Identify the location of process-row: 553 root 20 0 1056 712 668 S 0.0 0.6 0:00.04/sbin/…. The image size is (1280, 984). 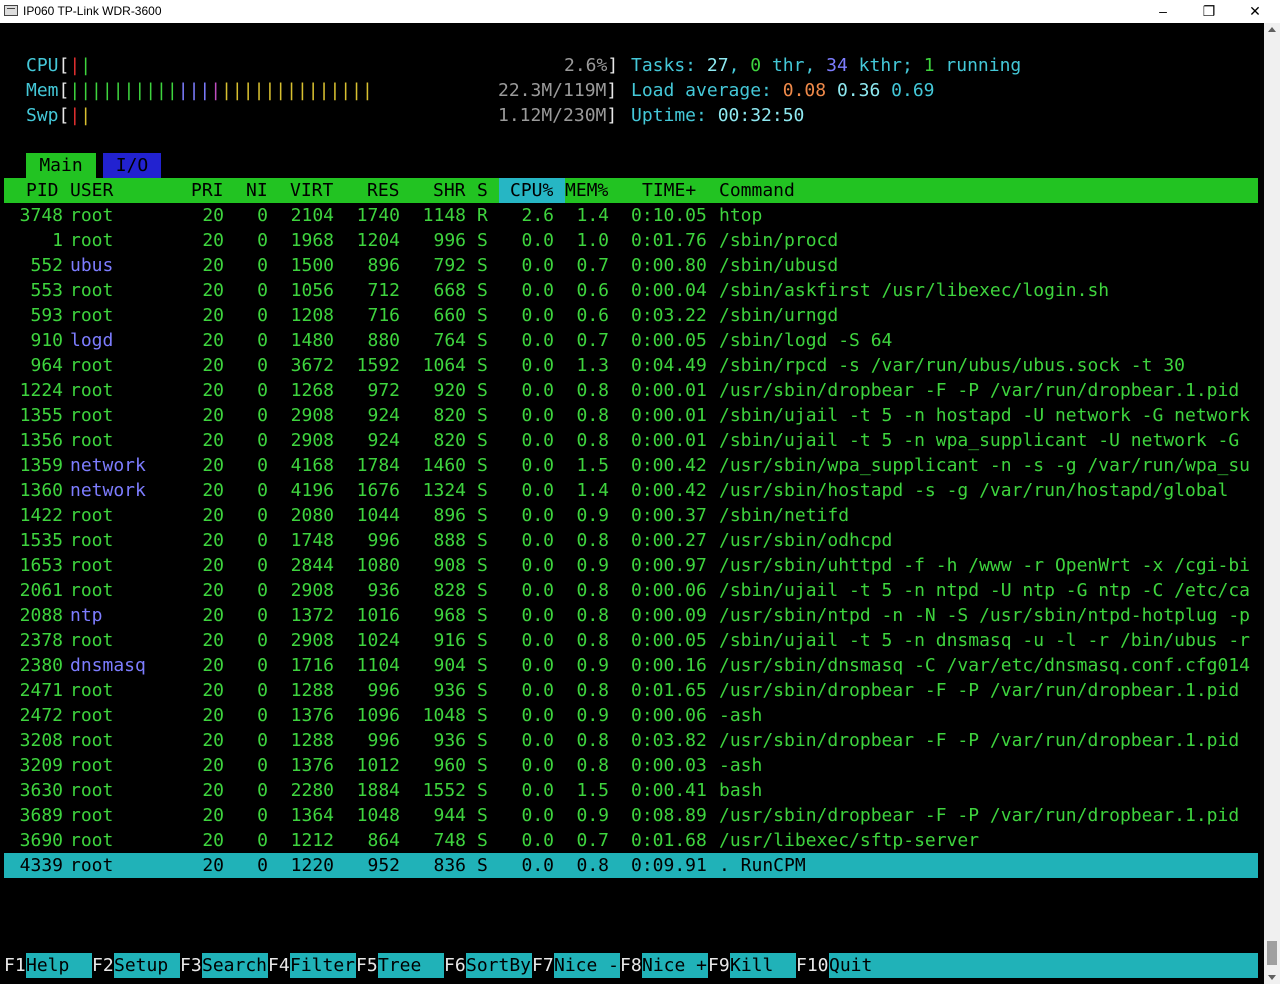
(631, 290).